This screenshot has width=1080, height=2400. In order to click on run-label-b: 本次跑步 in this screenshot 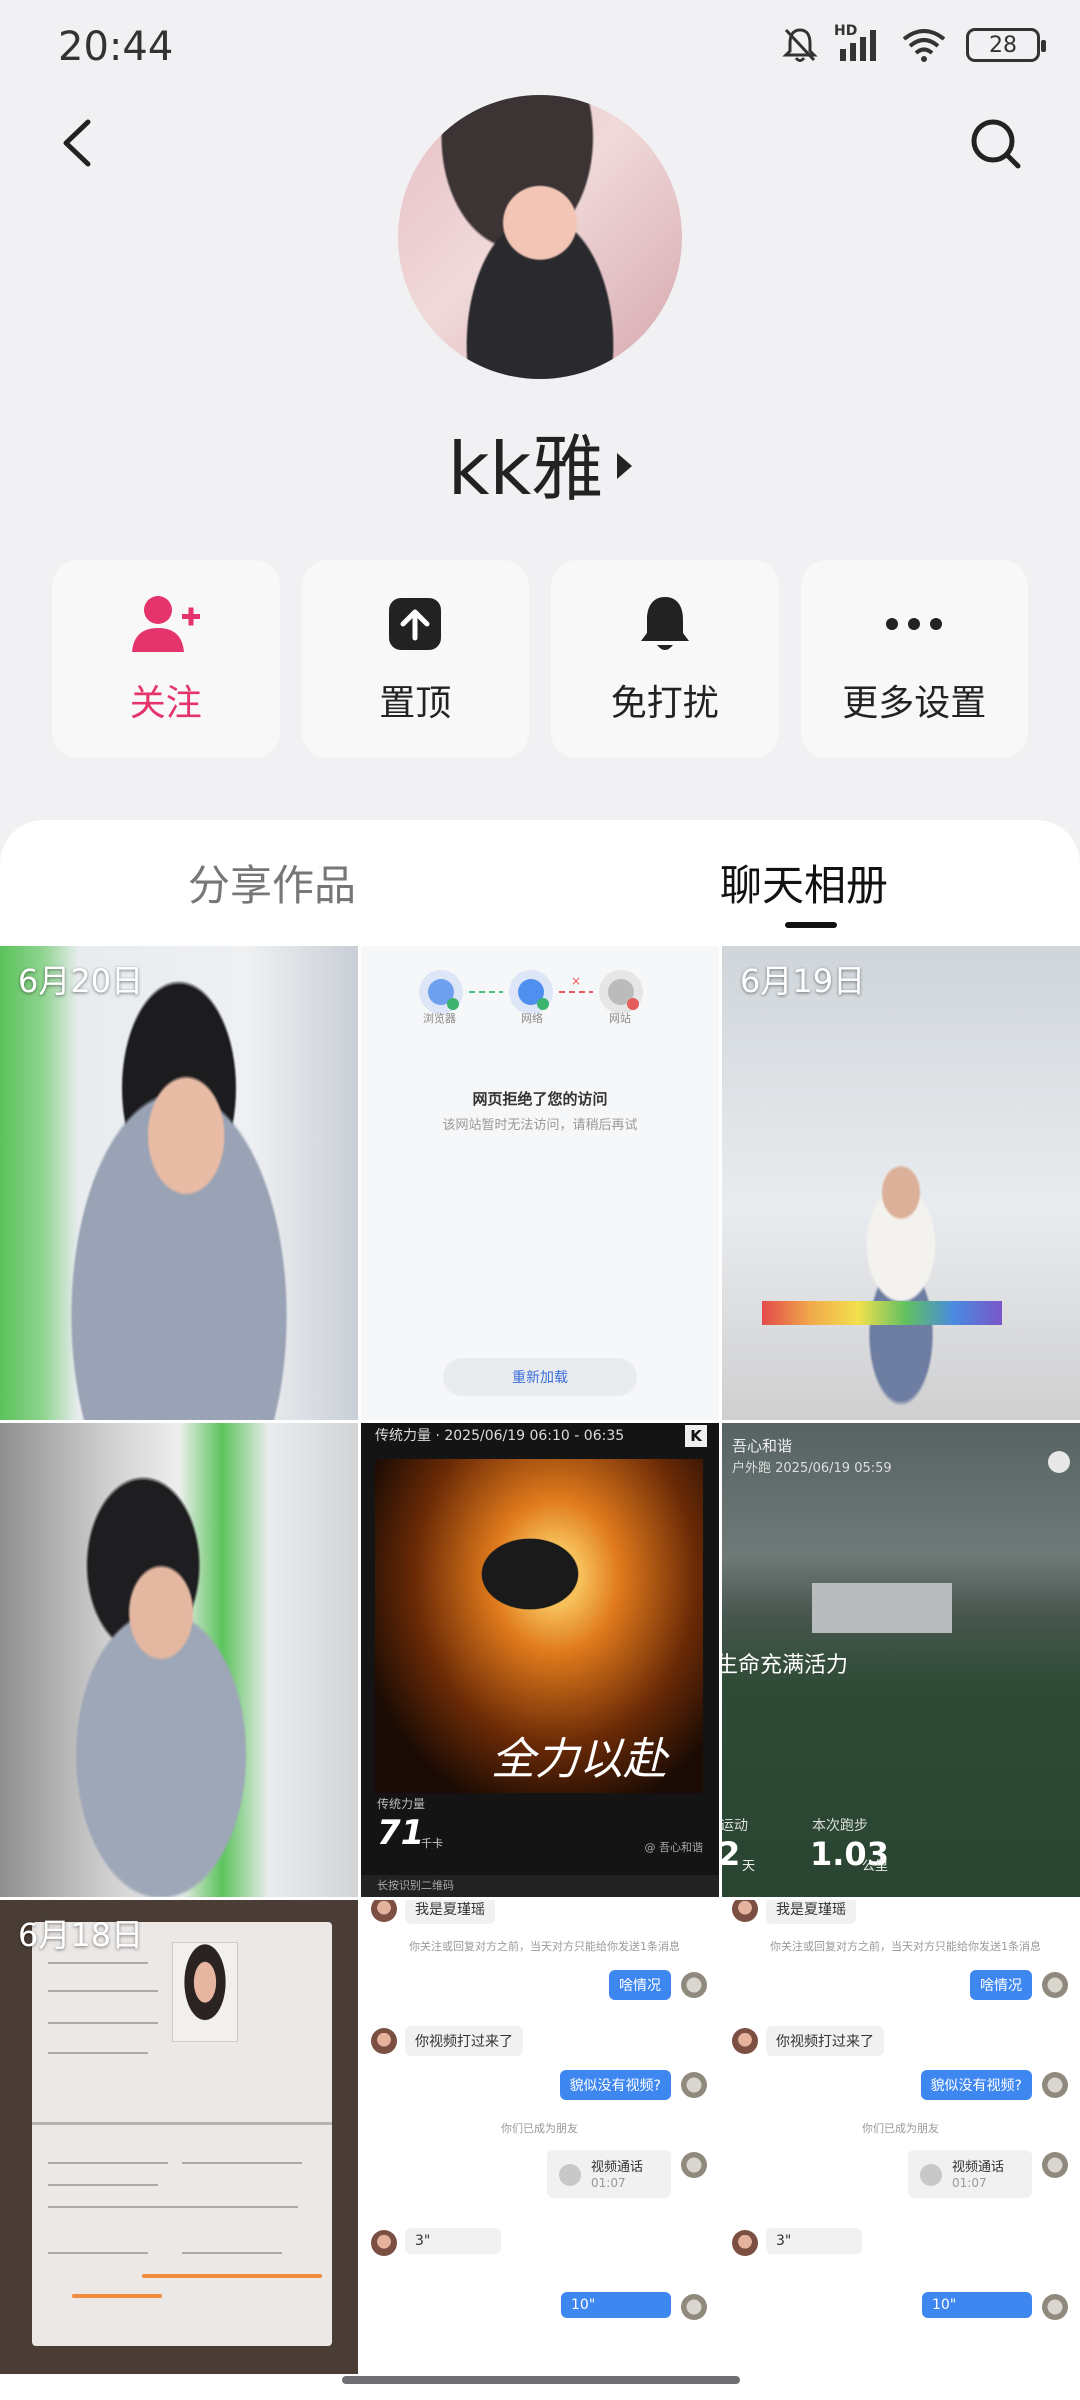, I will do `click(840, 1826)`.